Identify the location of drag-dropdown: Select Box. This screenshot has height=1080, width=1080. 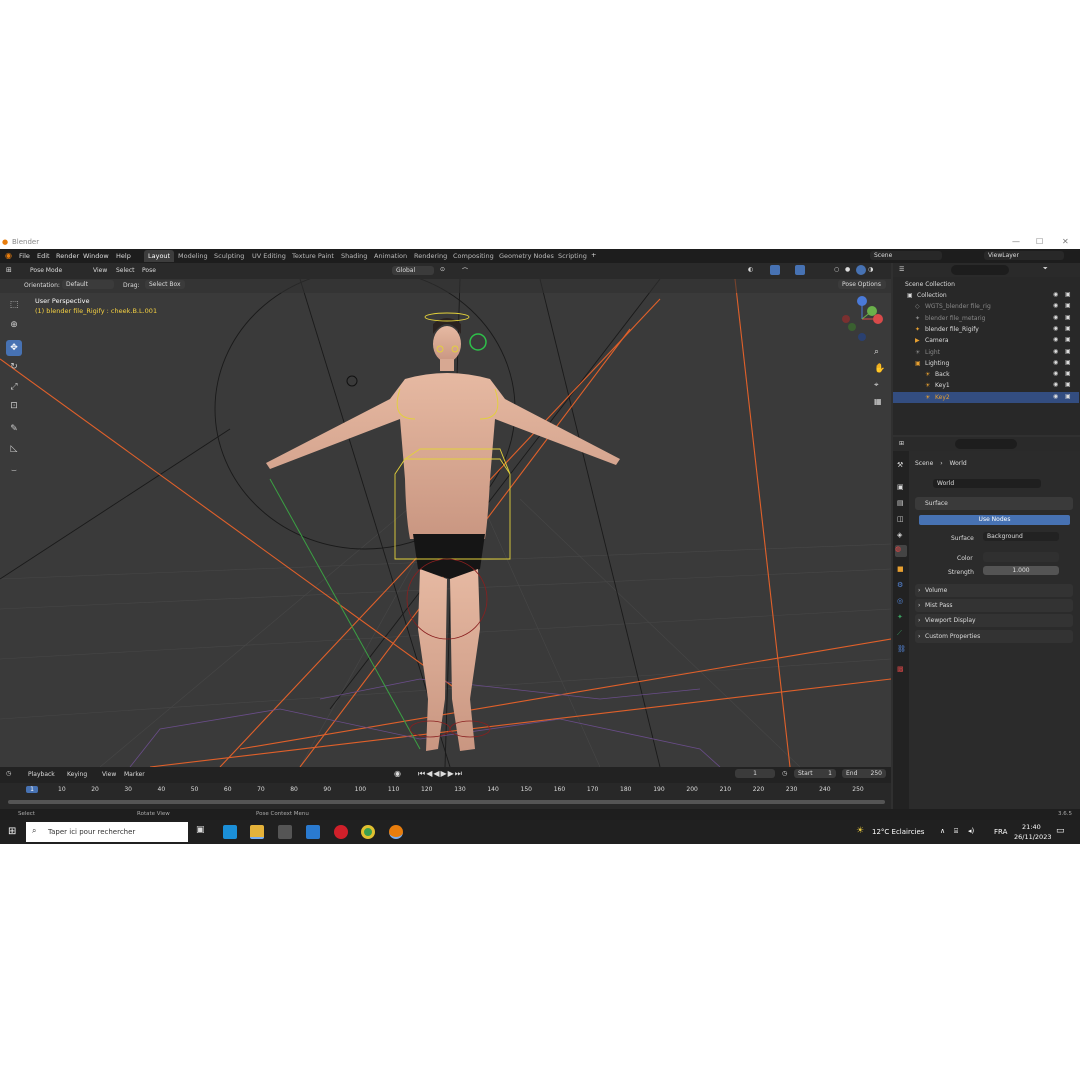
(165, 284).